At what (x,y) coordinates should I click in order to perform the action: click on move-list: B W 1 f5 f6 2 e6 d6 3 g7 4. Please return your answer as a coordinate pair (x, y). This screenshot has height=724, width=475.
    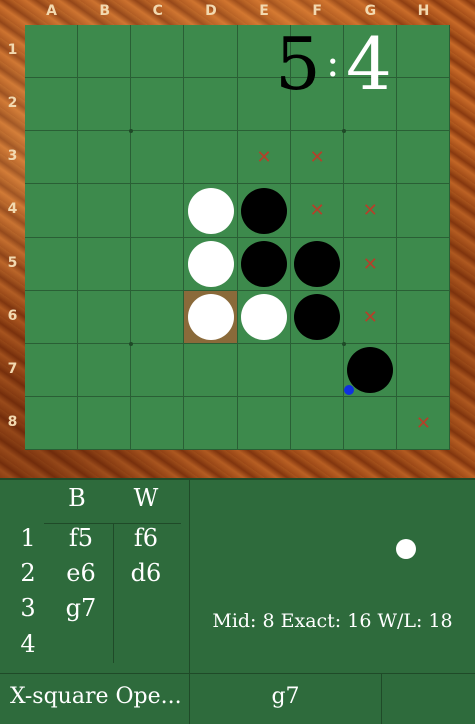
    Looking at the image, I should click on (95, 576).